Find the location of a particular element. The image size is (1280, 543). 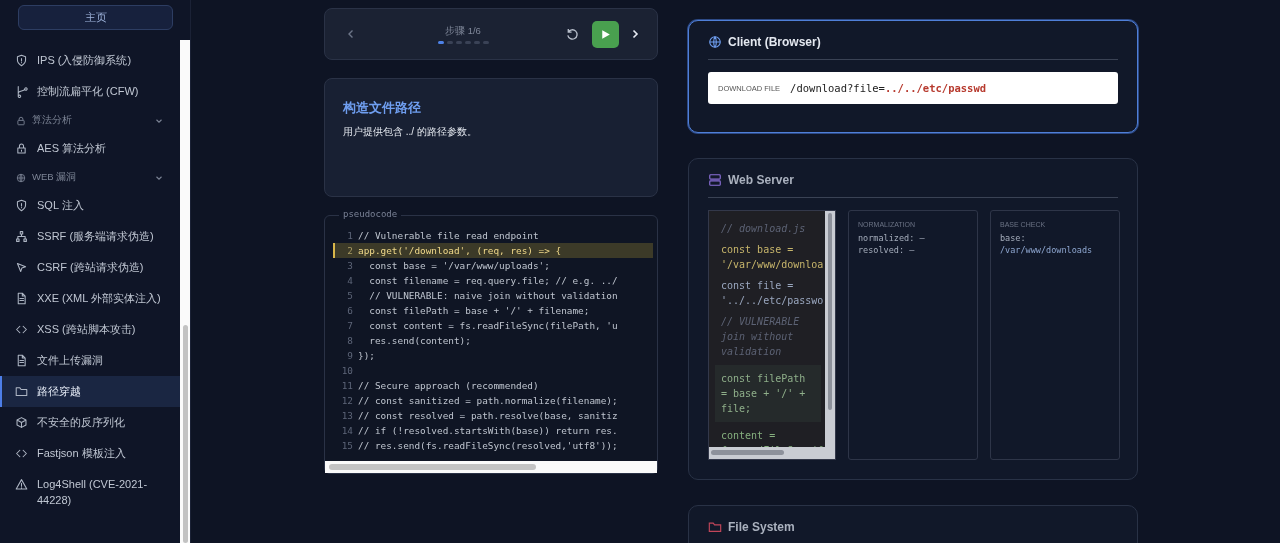

sidebar-section-header: 算法分析 is located at coordinates (90, 120).